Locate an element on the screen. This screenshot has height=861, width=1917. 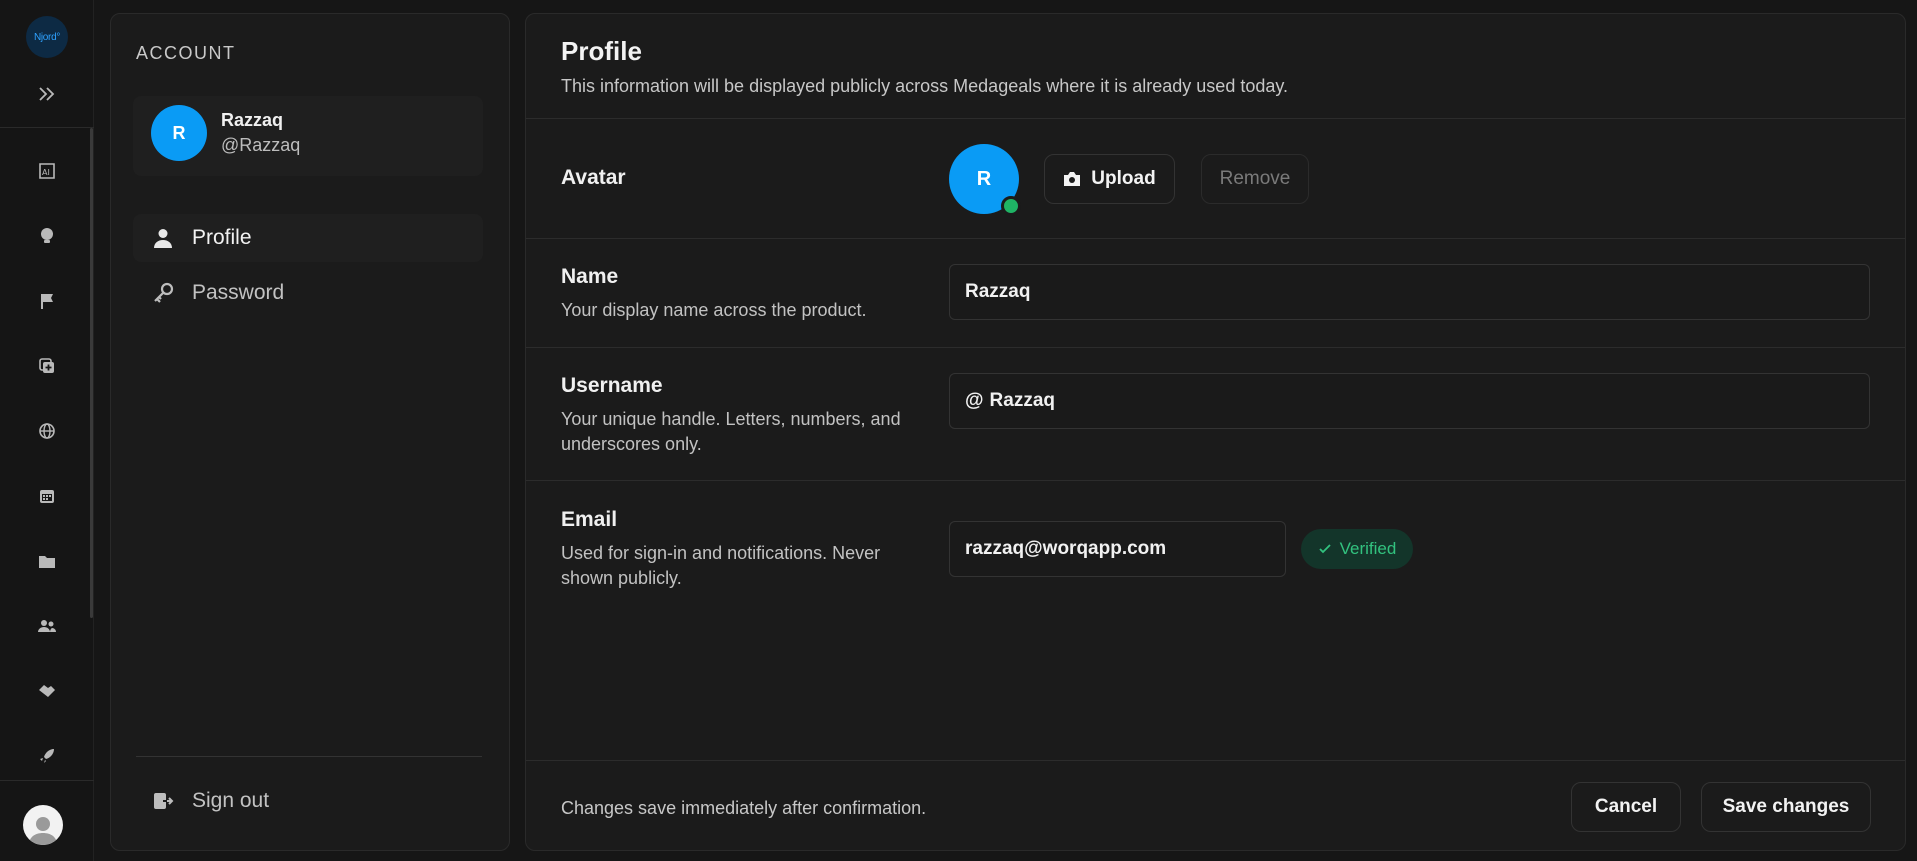
app-logo: Njord° is located at coordinates (47, 37).